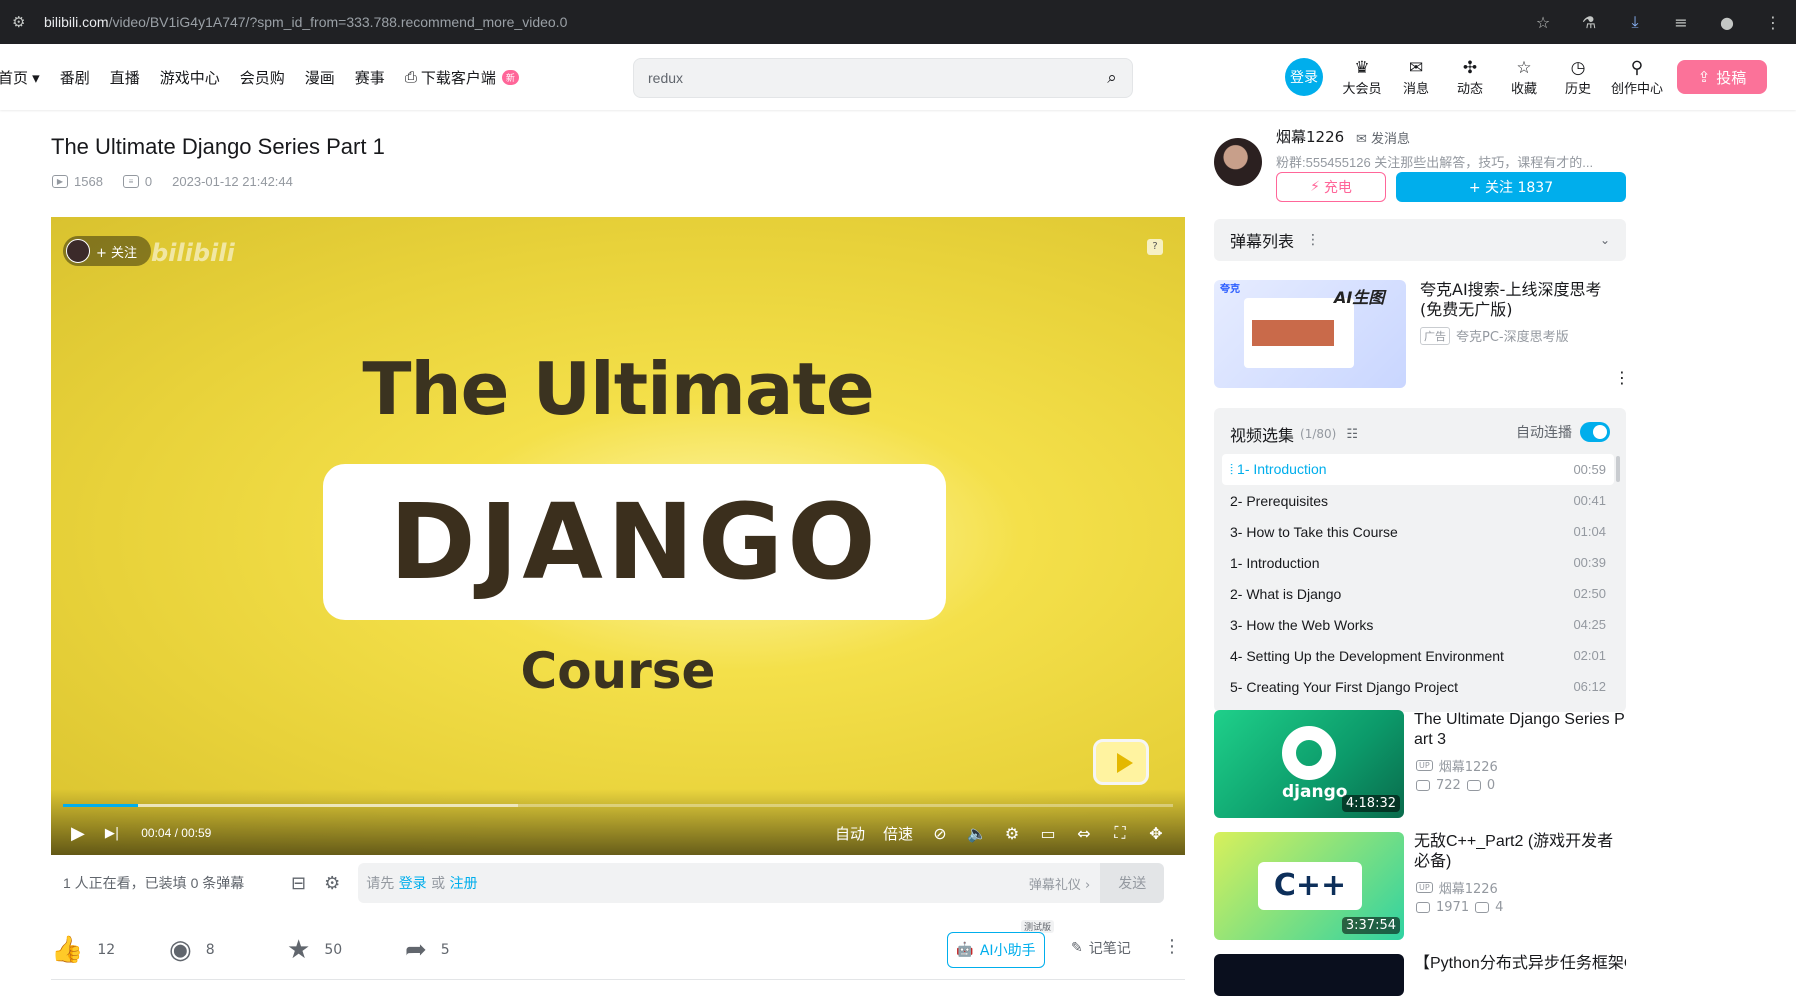 The width and height of the screenshot is (1796, 996). I want to click on thumbs-up-icon: 👍, so click(67, 949).